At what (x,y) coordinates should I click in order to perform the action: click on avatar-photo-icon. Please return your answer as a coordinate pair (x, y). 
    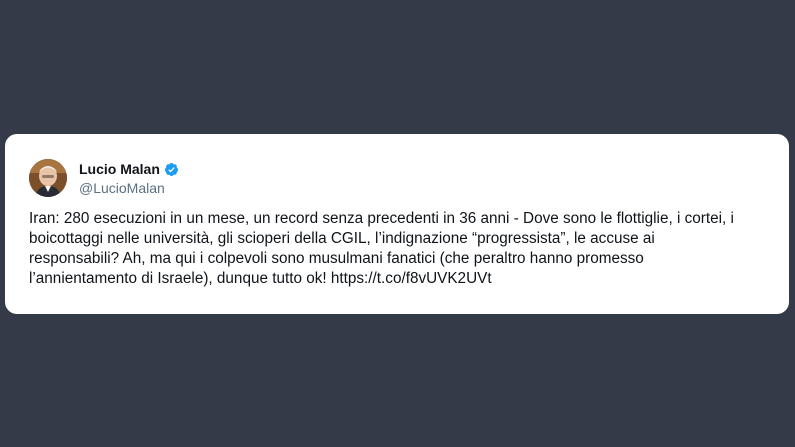
    Looking at the image, I should click on (48, 178).